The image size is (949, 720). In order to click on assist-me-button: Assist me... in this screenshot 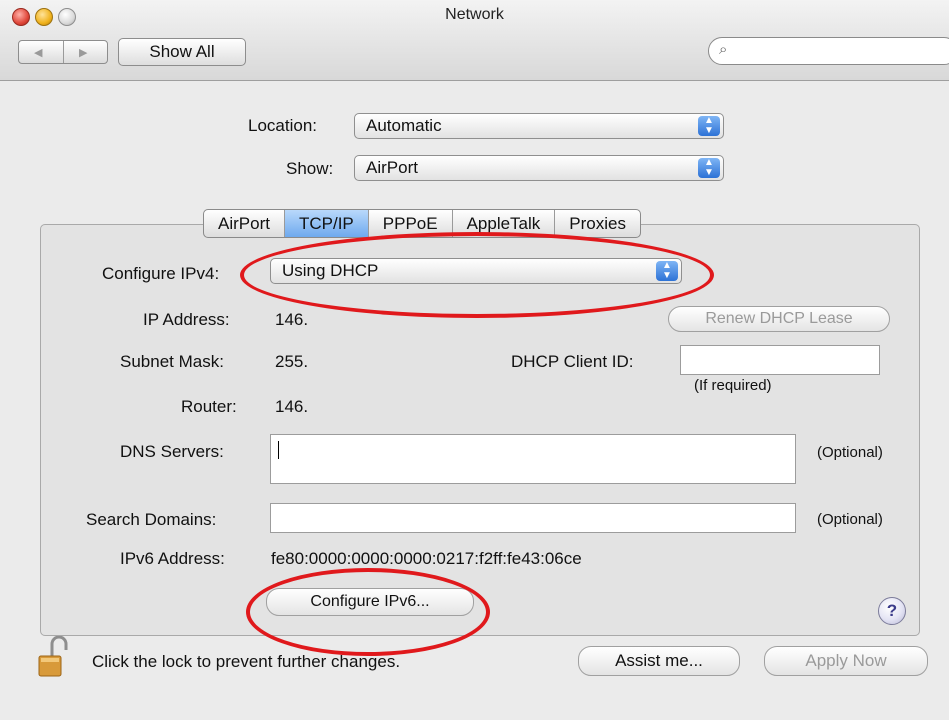, I will do `click(659, 661)`.